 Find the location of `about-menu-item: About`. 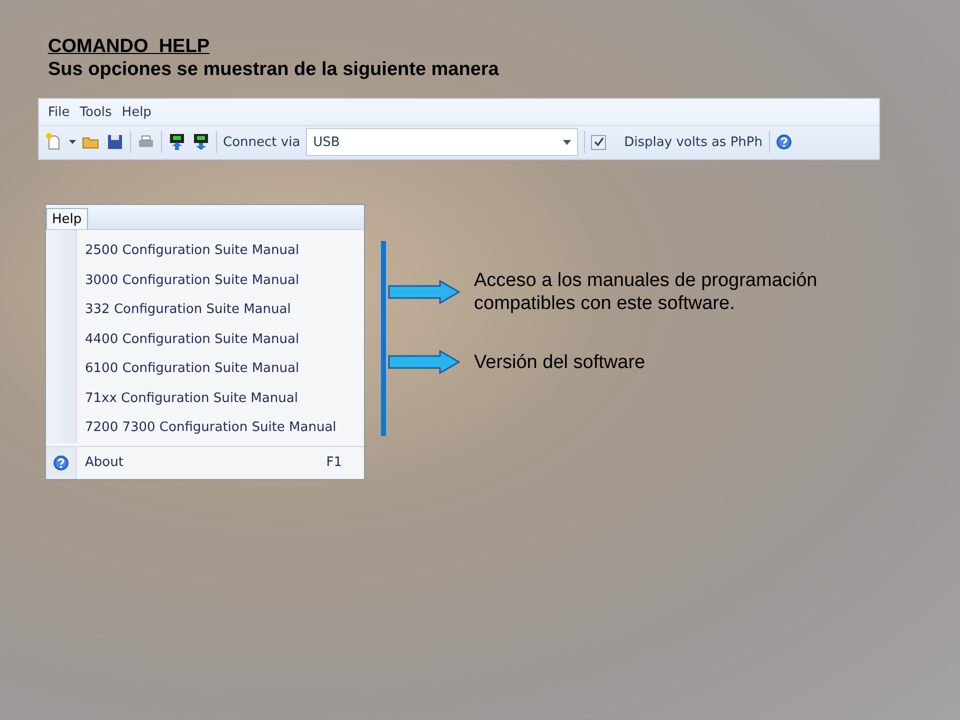

about-menu-item: About is located at coordinates (201, 462).